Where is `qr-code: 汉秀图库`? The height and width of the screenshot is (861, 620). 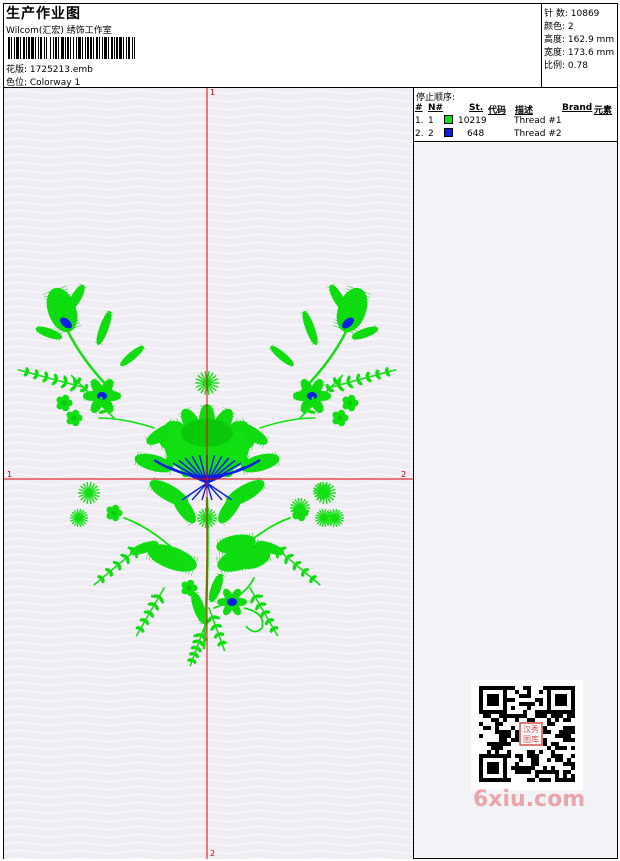
qr-code: 汉秀图库 is located at coordinates (527, 735).